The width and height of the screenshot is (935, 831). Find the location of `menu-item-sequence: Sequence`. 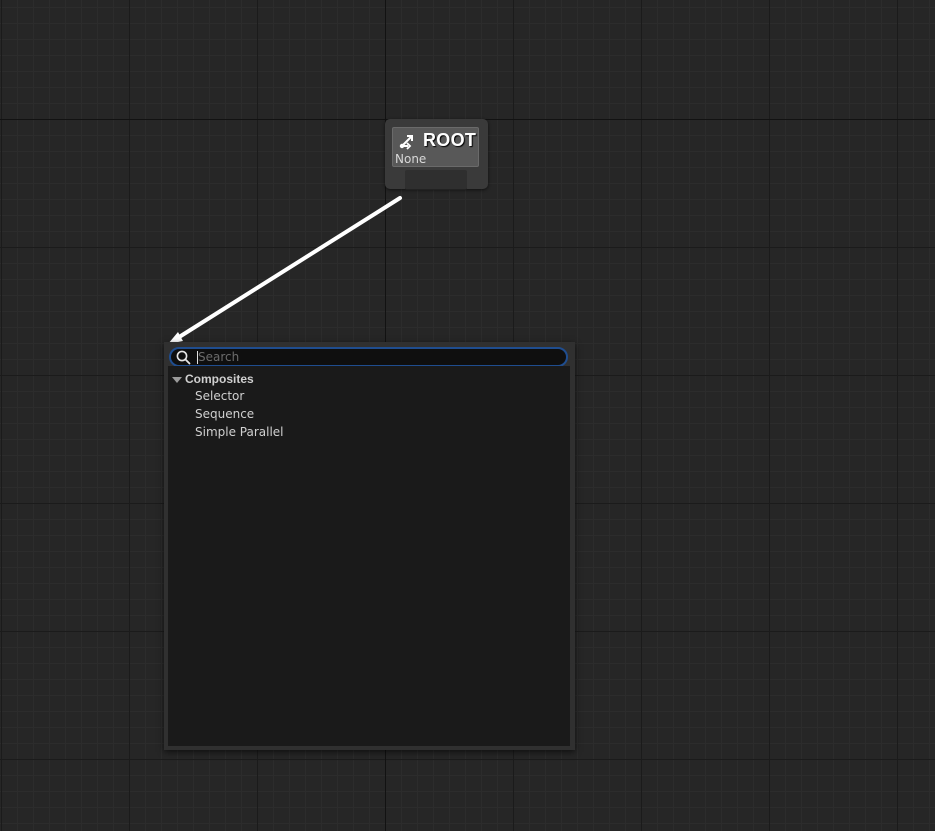

menu-item-sequence: Sequence is located at coordinates (224, 414).